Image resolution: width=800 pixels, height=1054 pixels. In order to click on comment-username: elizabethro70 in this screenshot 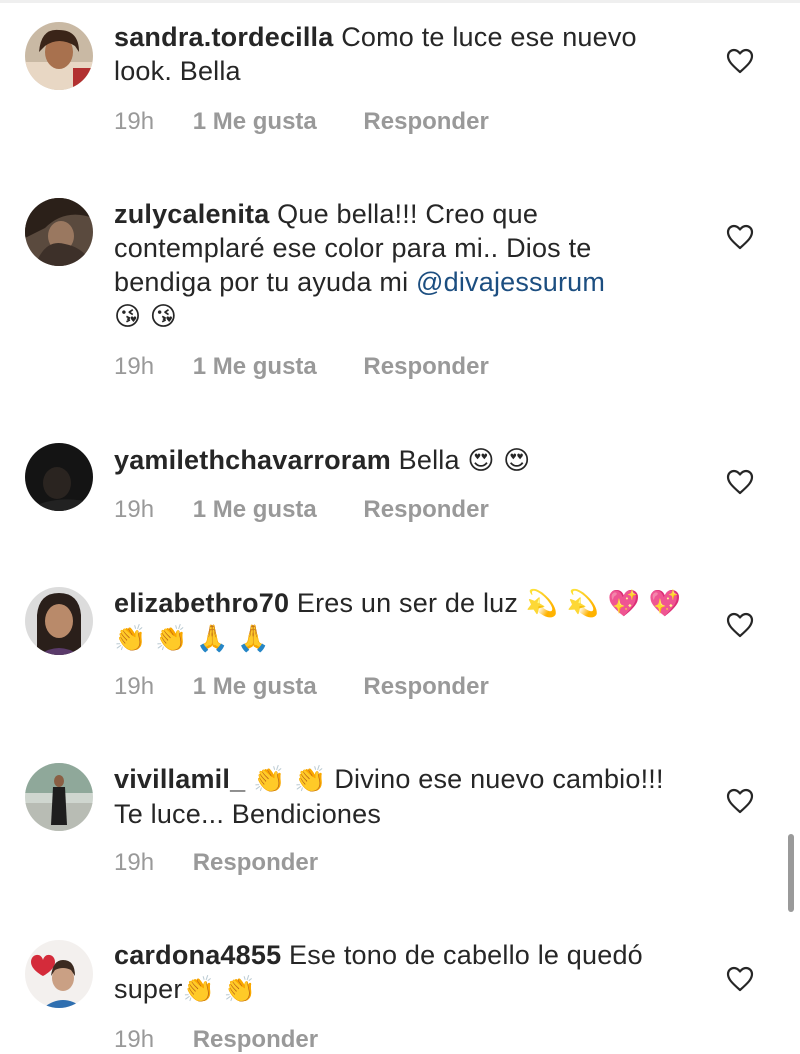, I will do `click(201, 603)`.